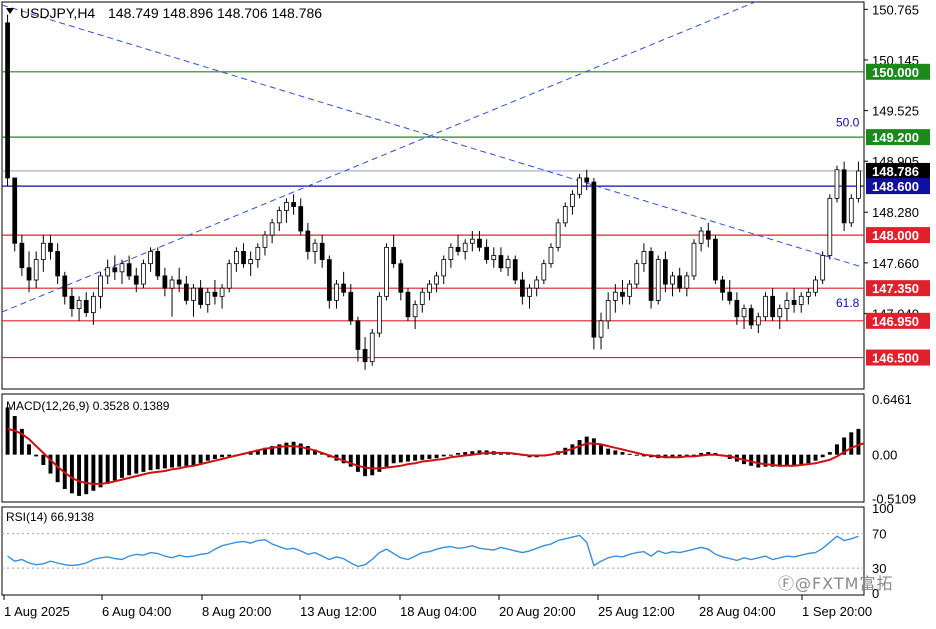  Describe the element at coordinates (338, 611) in the screenshot. I see `time-tick-label: 13 Aug 12:00` at that location.